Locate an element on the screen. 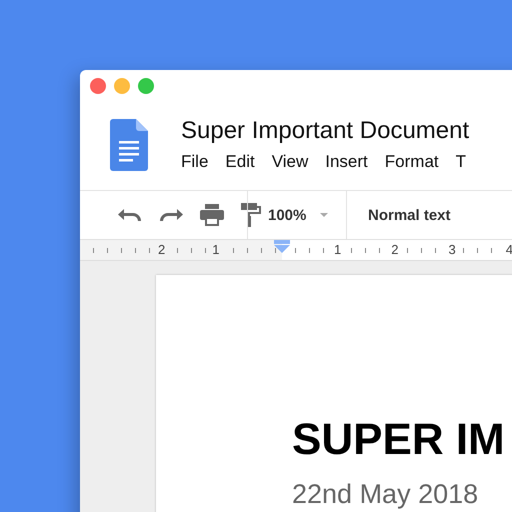 The image size is (512, 512). document-title: Super Important Document is located at coordinates (325, 131).